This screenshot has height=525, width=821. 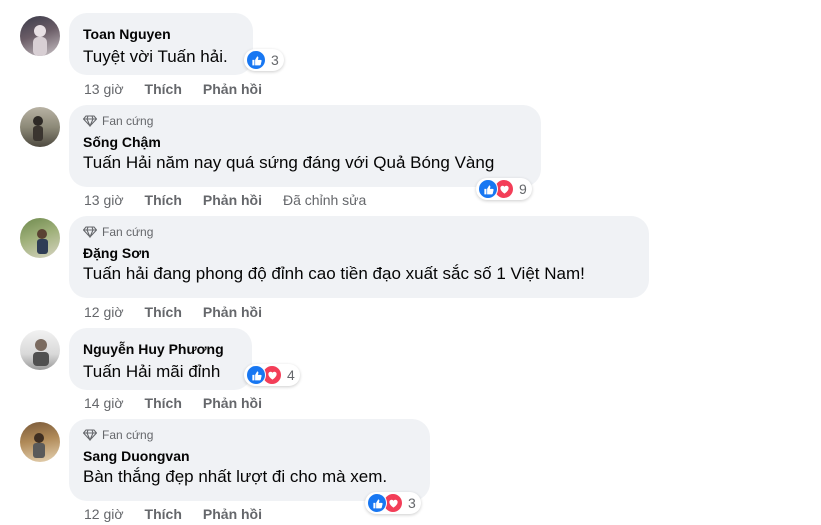 What do you see at coordinates (359, 253) in the screenshot?
I see `comment-author: Đặng Sơn` at bounding box center [359, 253].